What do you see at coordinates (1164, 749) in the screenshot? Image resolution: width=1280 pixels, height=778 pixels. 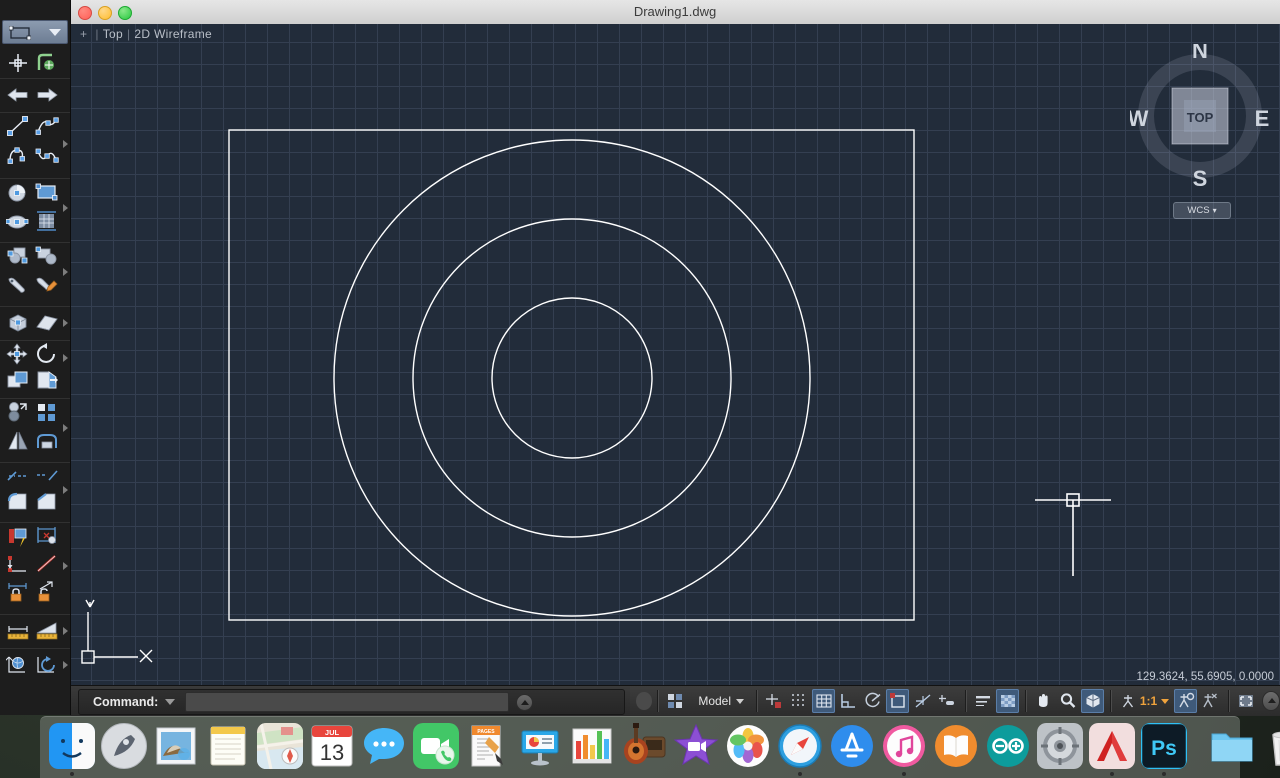 I see `dock-item-photoshop: Ps` at bounding box center [1164, 749].